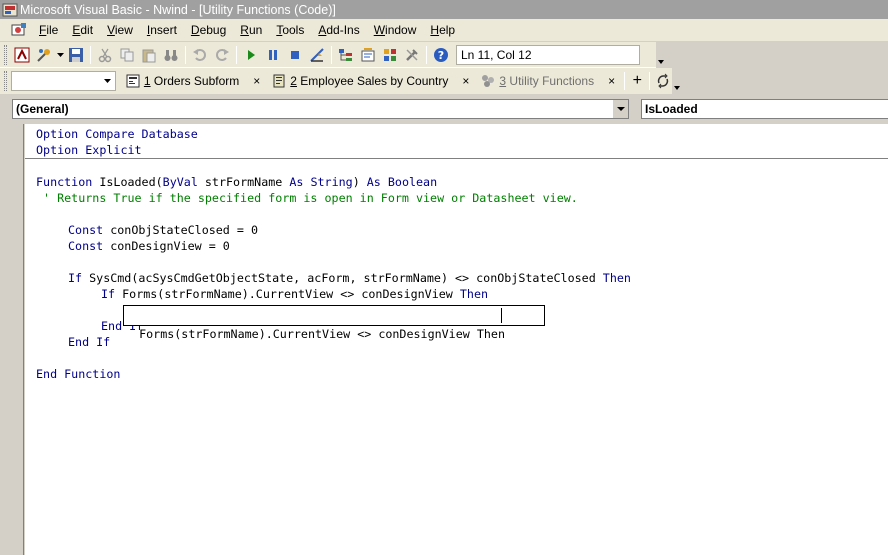 This screenshot has width=888, height=555. Describe the element at coordinates (117, 134) in the screenshot. I see `code-line: Option Compare Database` at that location.